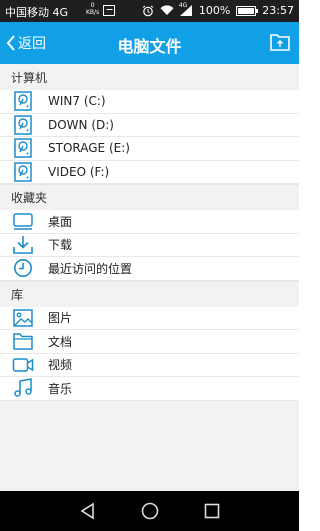 Image resolution: width=320 pixels, height=531 pixels. What do you see at coordinates (60, 221) in the screenshot?
I see `list-item-label: 桌面` at bounding box center [60, 221].